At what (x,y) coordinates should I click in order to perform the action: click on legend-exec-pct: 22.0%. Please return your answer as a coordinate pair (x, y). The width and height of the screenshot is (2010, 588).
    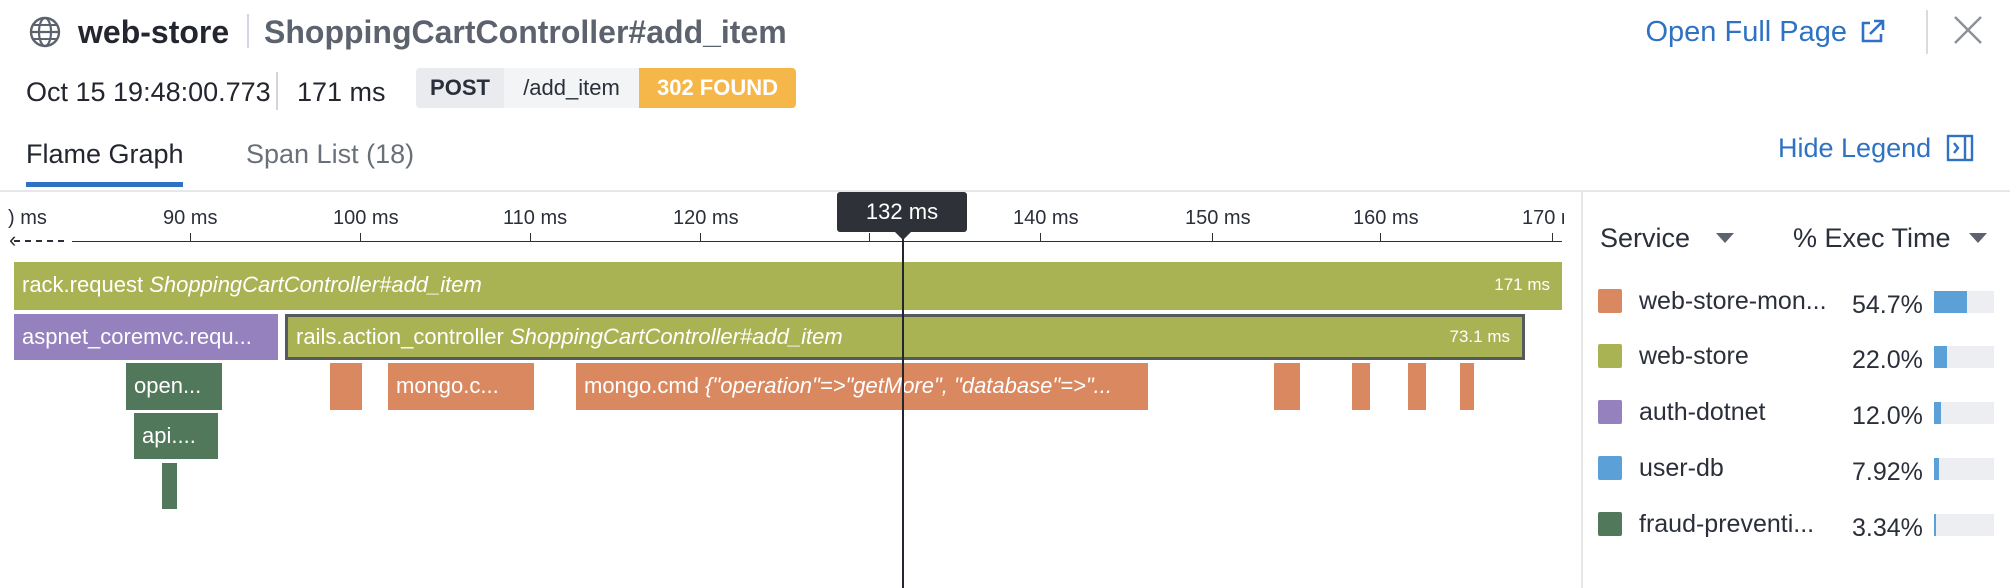
    Looking at the image, I should click on (1887, 360).